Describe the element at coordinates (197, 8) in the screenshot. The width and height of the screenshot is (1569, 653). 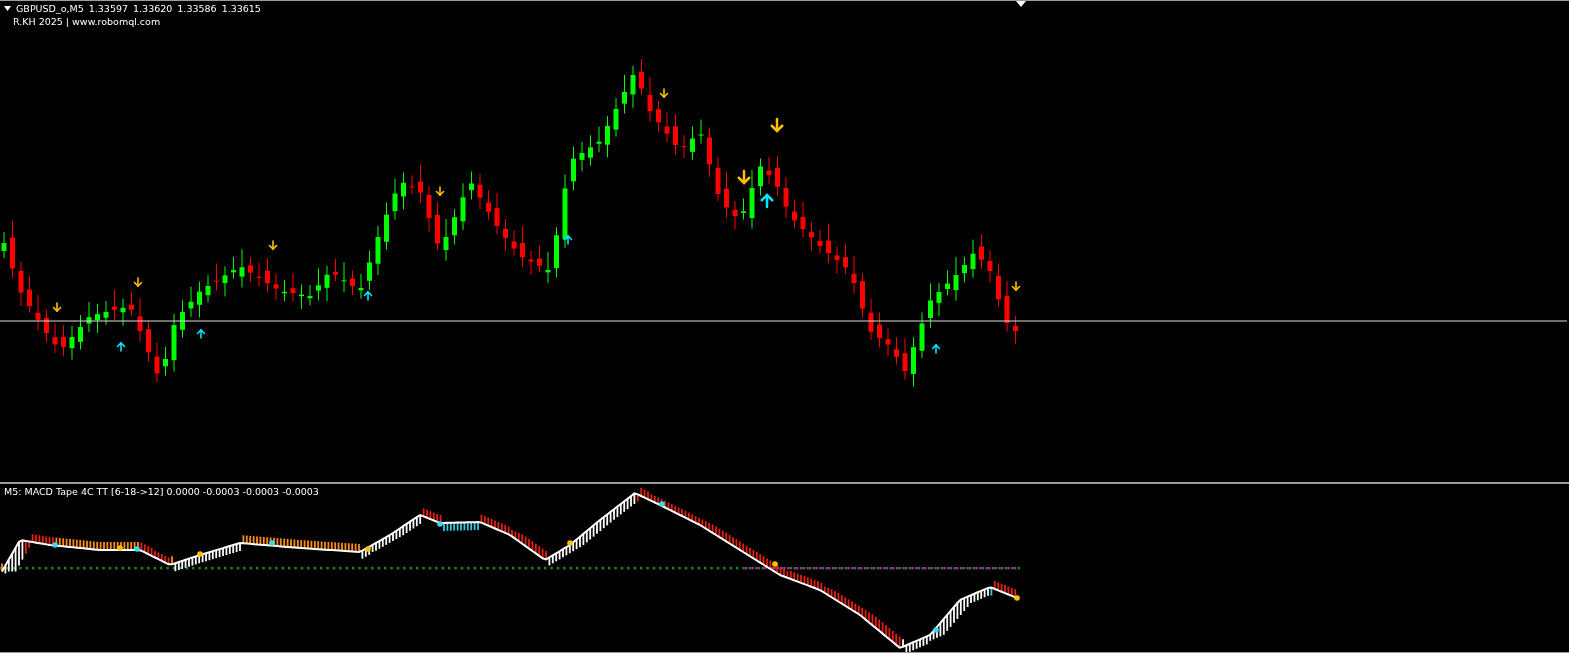
I see `price-quote: 1.33586` at that location.